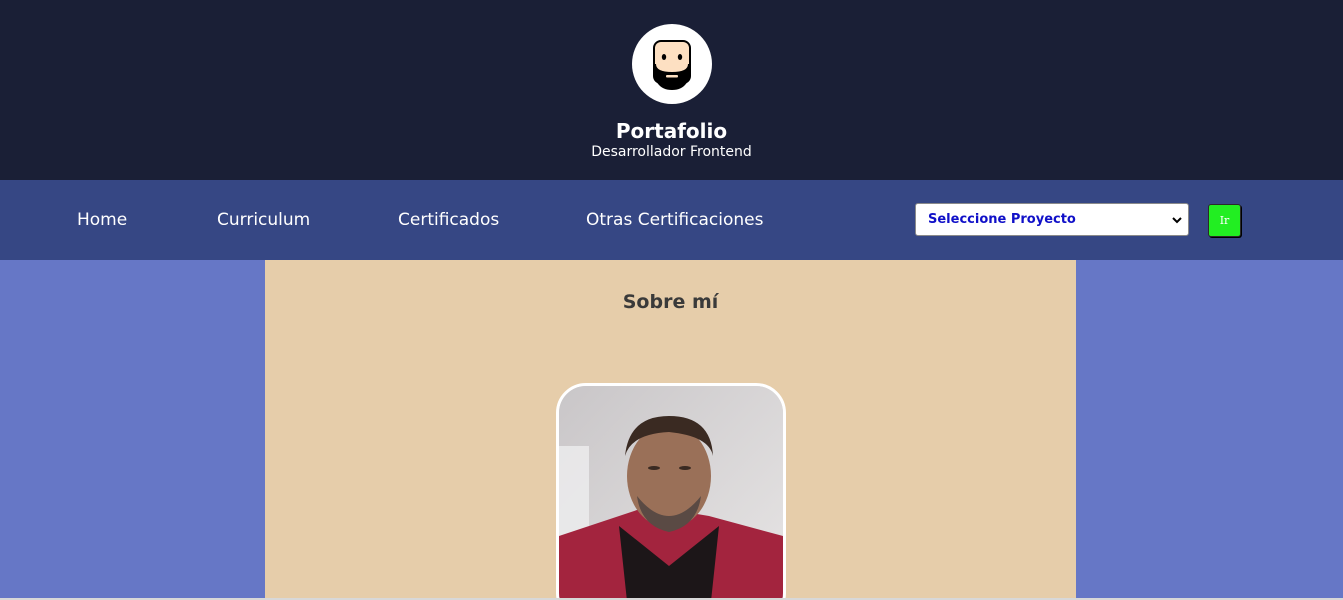  Describe the element at coordinates (670, 302) in the screenshot. I see `section-title: Sobre mí` at that location.